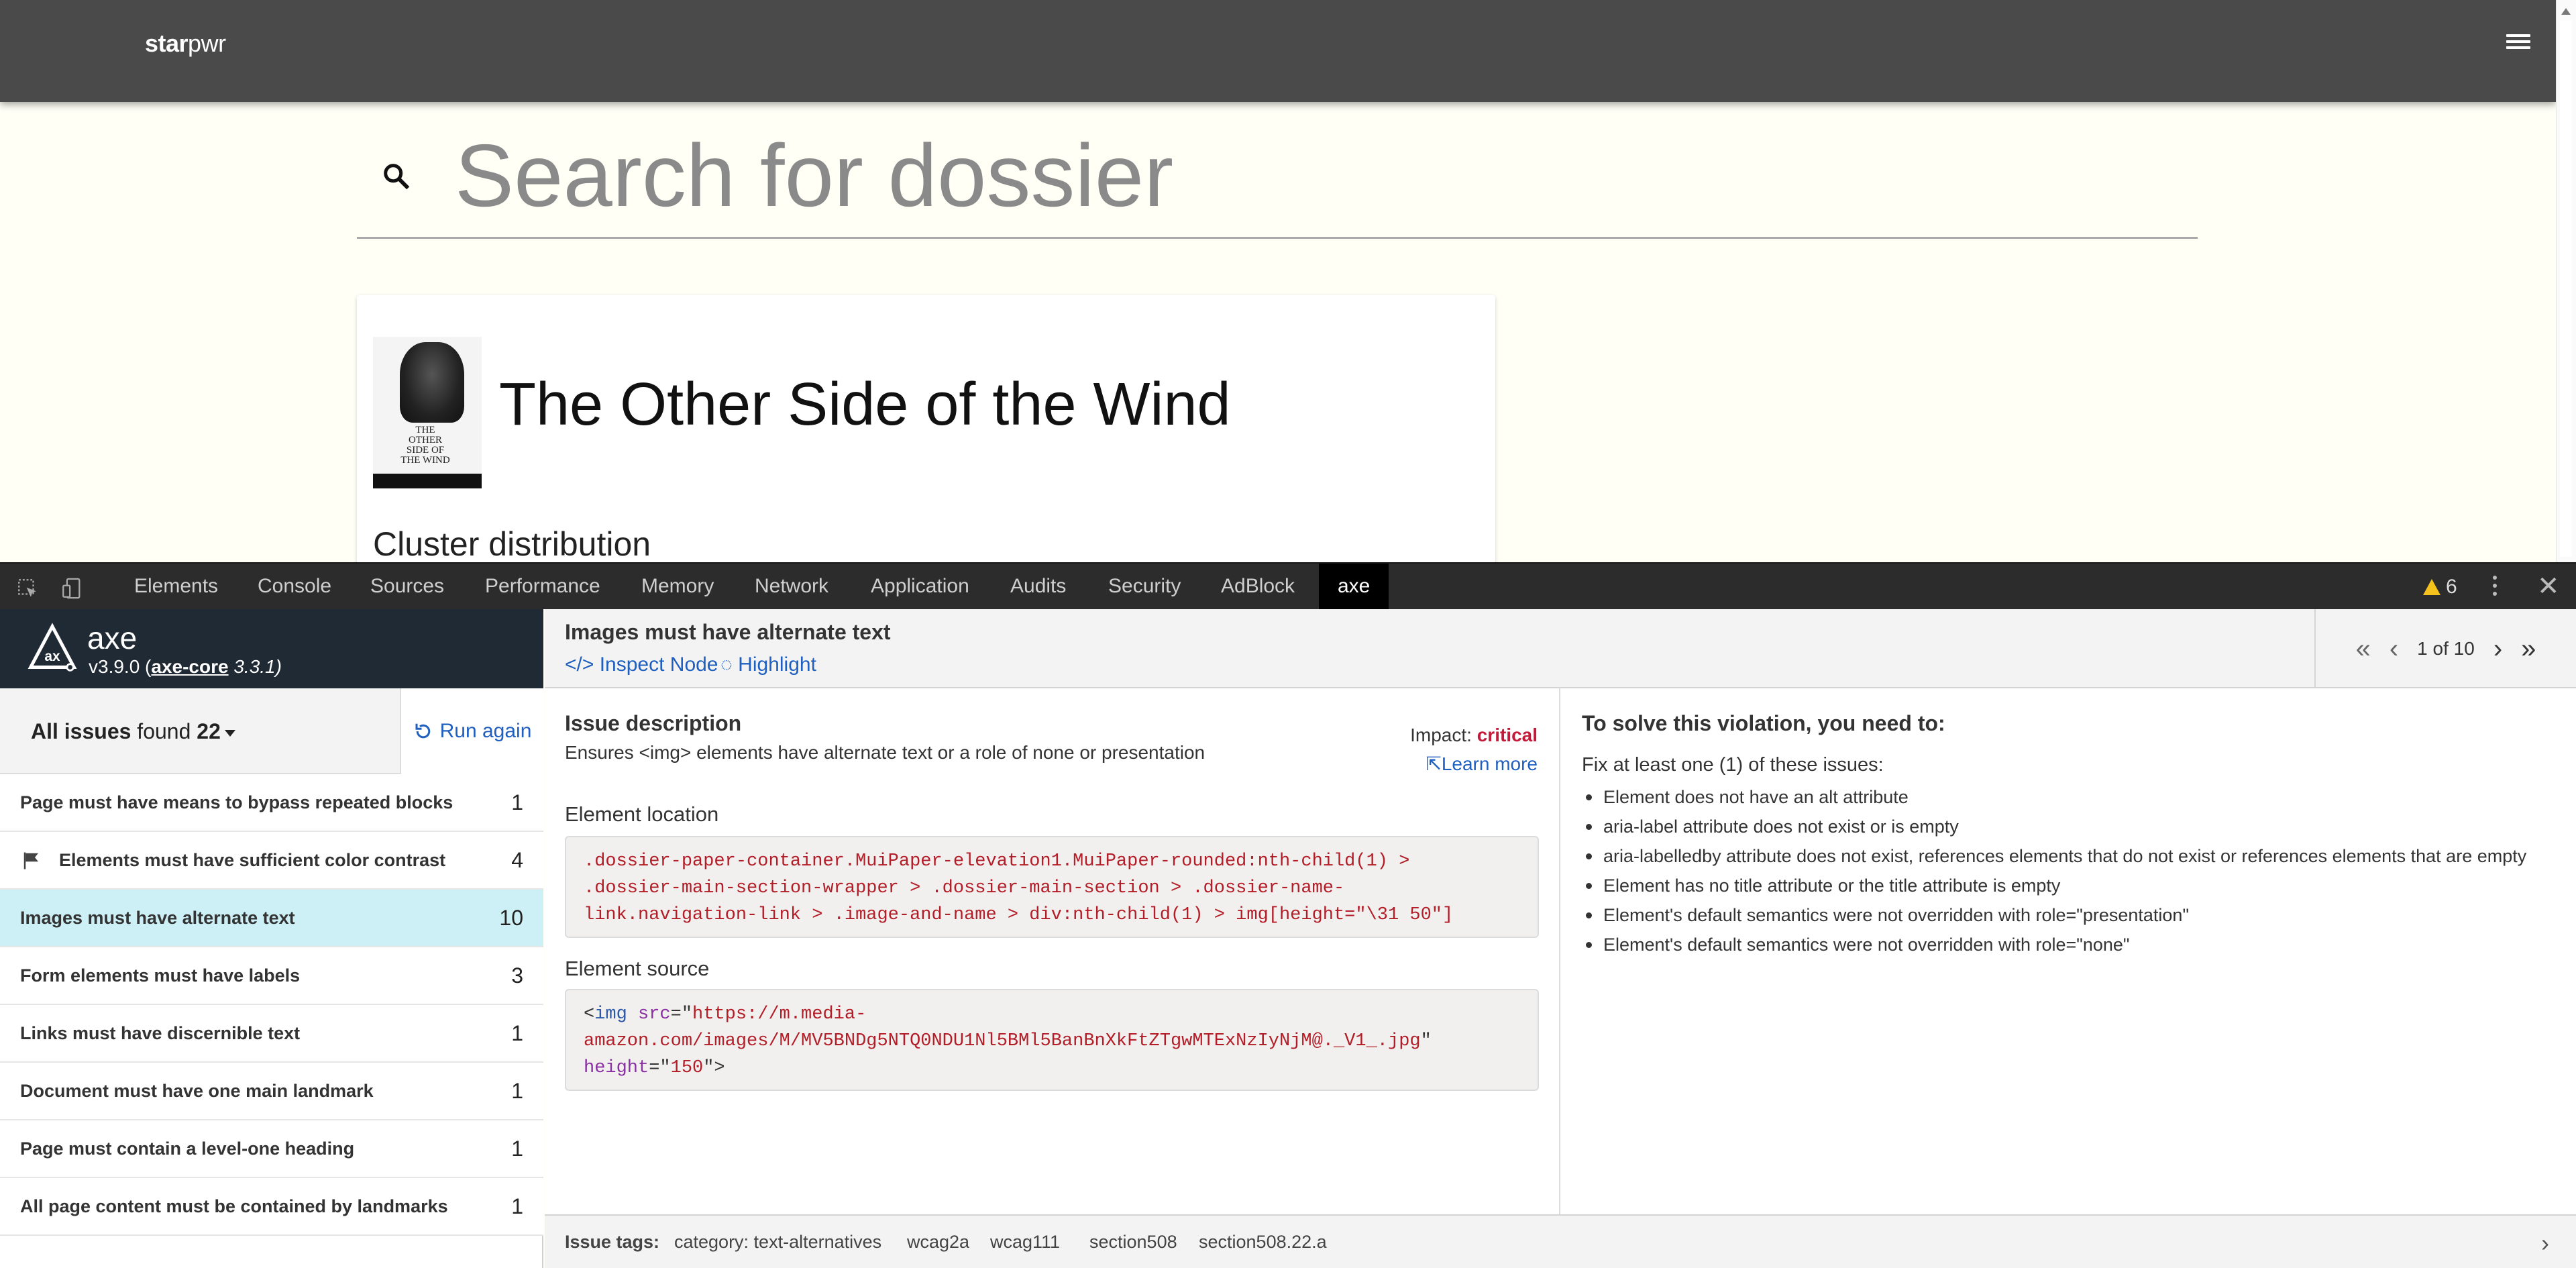 The image size is (2576, 1268). Describe the element at coordinates (407, 586) in the screenshot. I see `tab-sources: Sources` at that location.